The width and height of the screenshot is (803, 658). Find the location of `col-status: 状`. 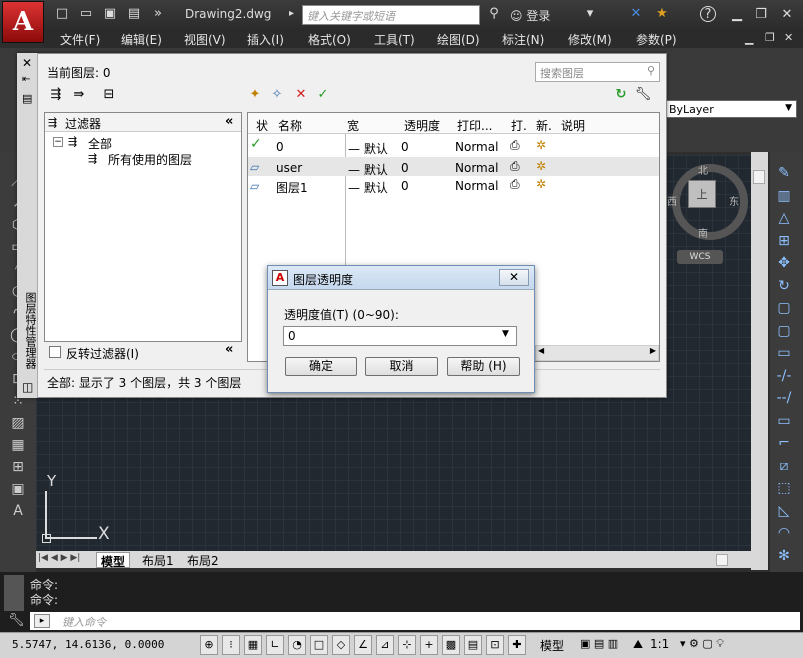

col-status: 状 is located at coordinates (262, 125).